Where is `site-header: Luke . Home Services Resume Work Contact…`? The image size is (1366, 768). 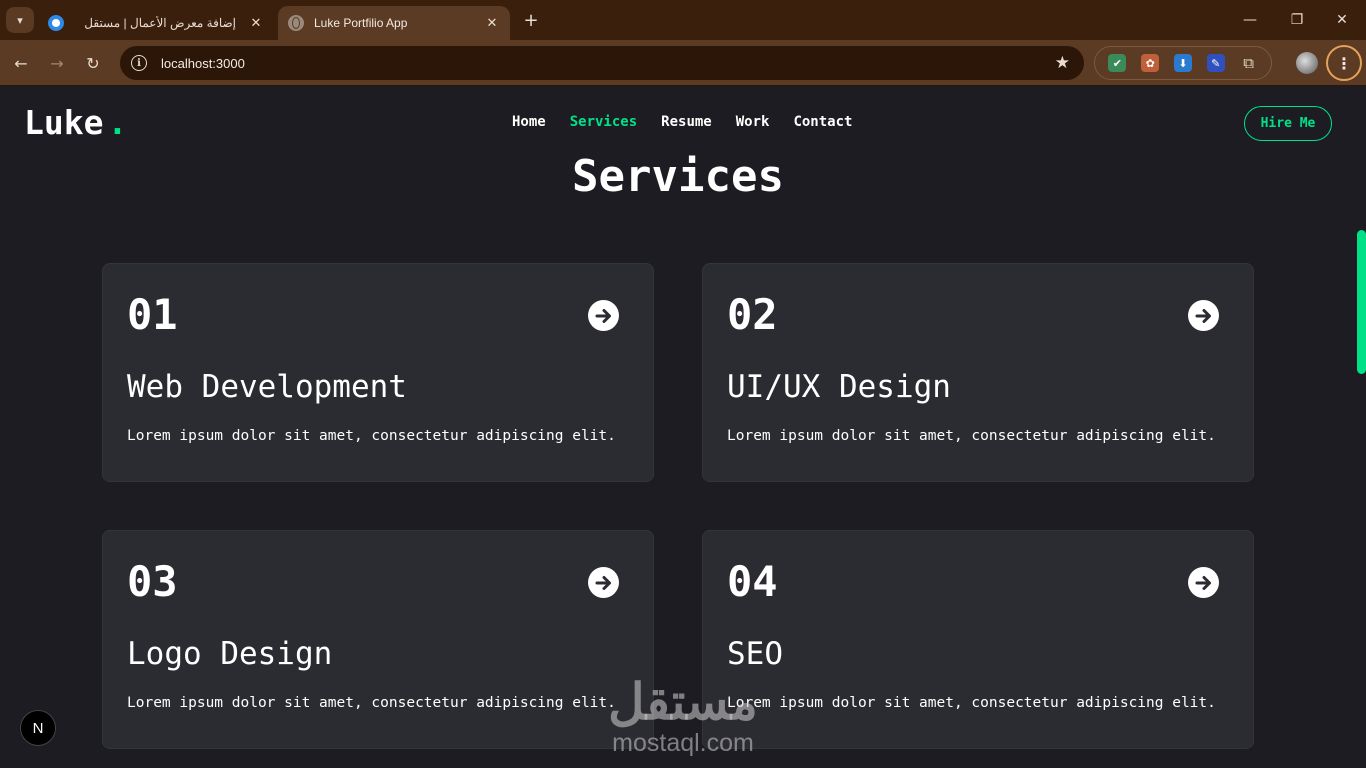 site-header: Luke . Home Services Resume Work Contact… is located at coordinates (678, 122).